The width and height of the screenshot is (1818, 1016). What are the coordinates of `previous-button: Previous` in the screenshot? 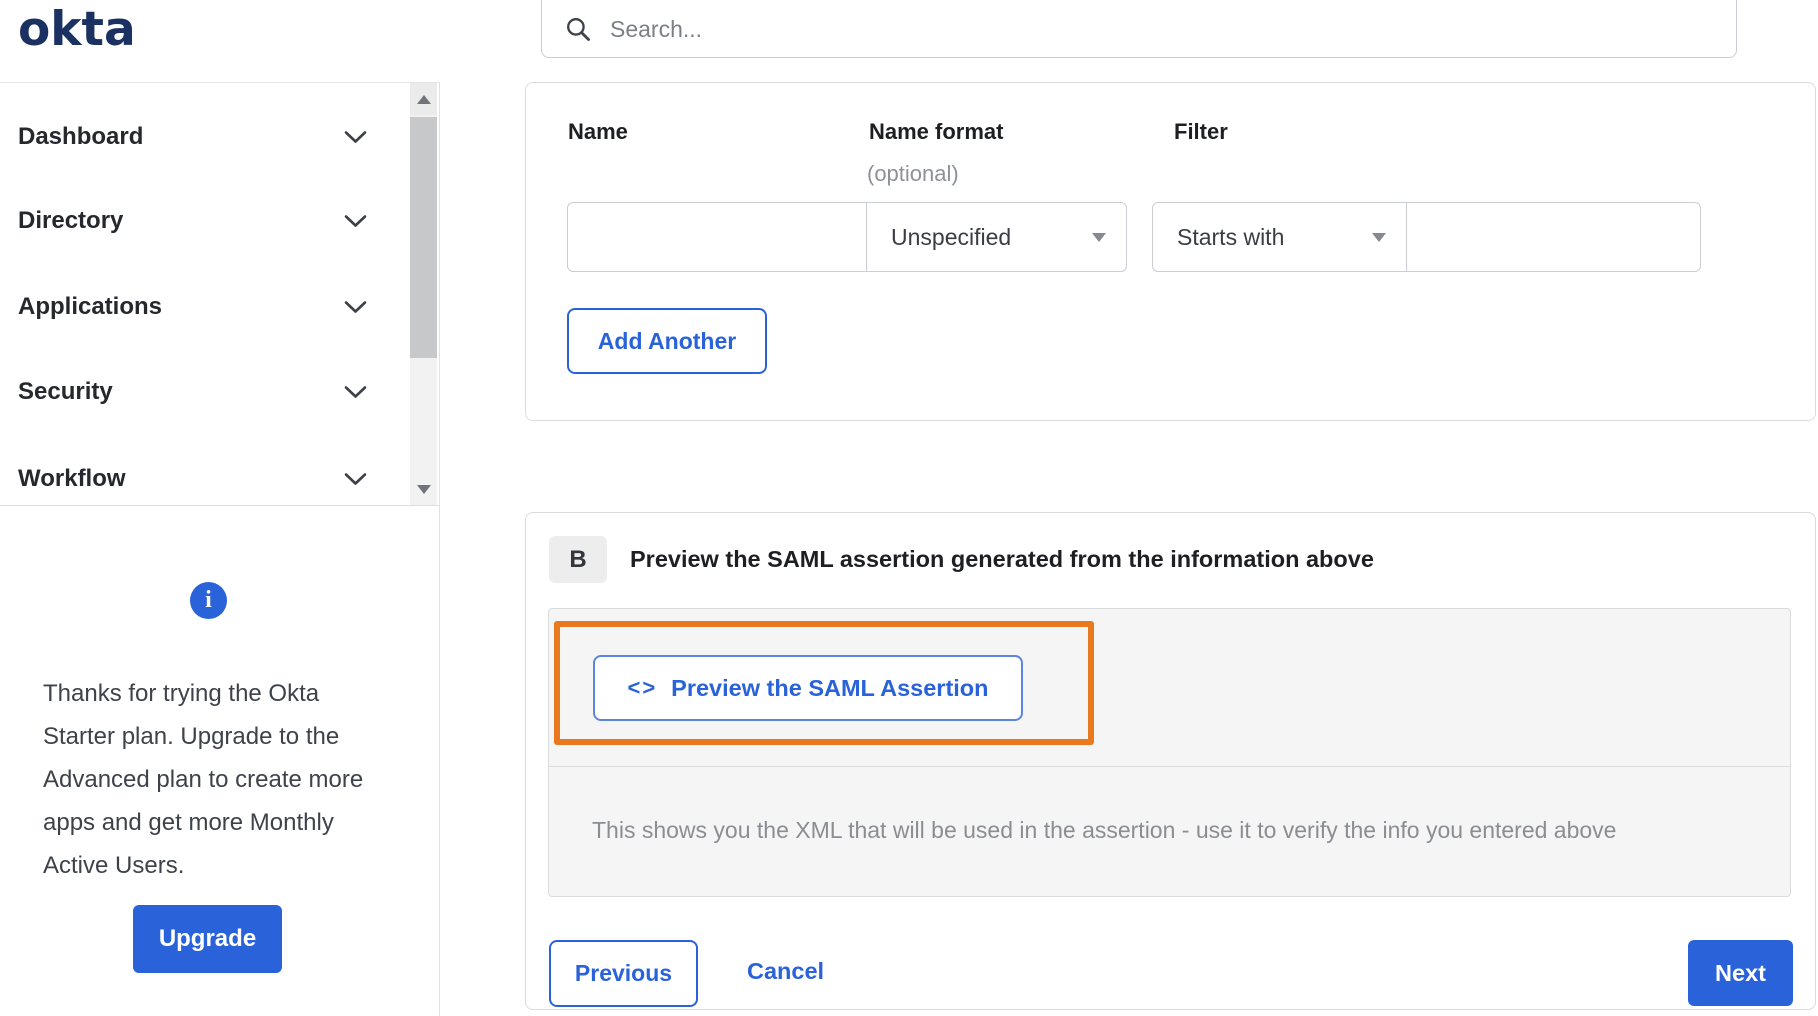 It's located at (623, 973).